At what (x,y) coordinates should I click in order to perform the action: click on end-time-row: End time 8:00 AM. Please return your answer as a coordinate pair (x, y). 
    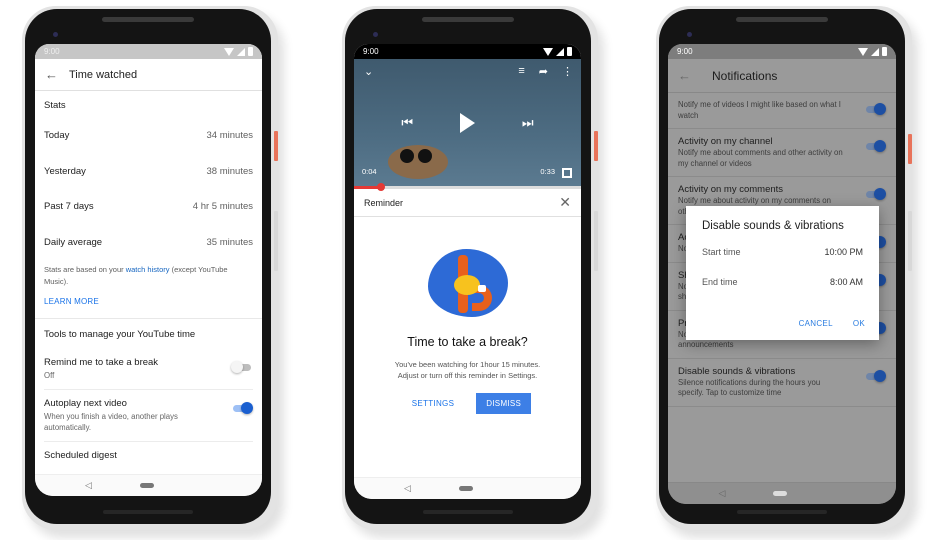
    Looking at the image, I should click on (782, 282).